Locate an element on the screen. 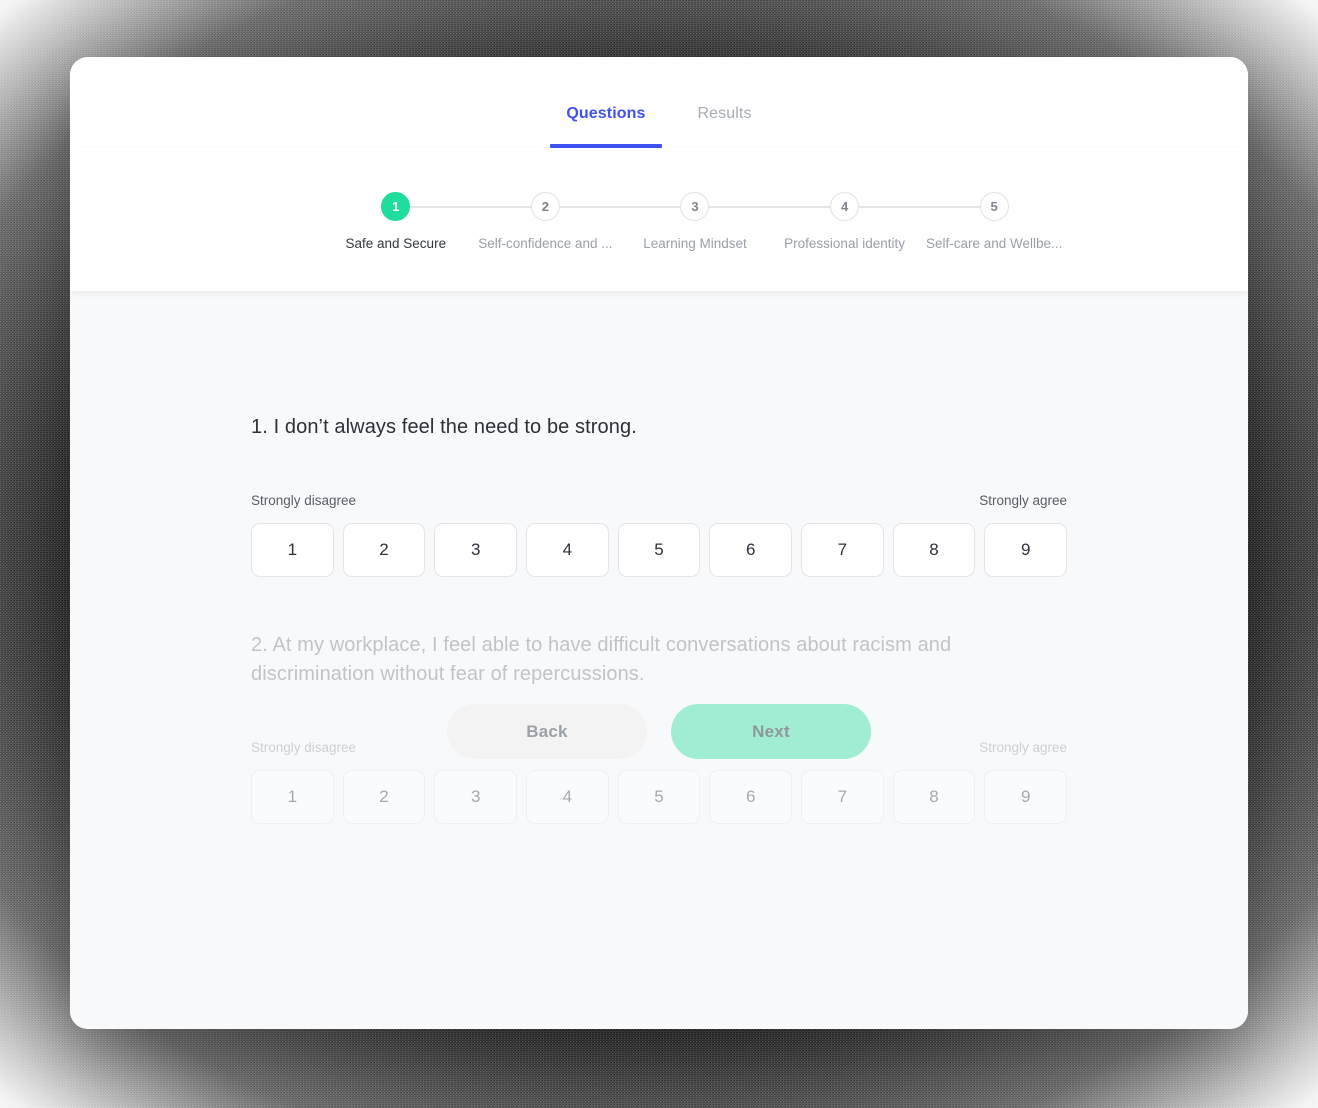 This screenshot has width=1318, height=1108. question-1-option-5: 5 is located at coordinates (659, 549).